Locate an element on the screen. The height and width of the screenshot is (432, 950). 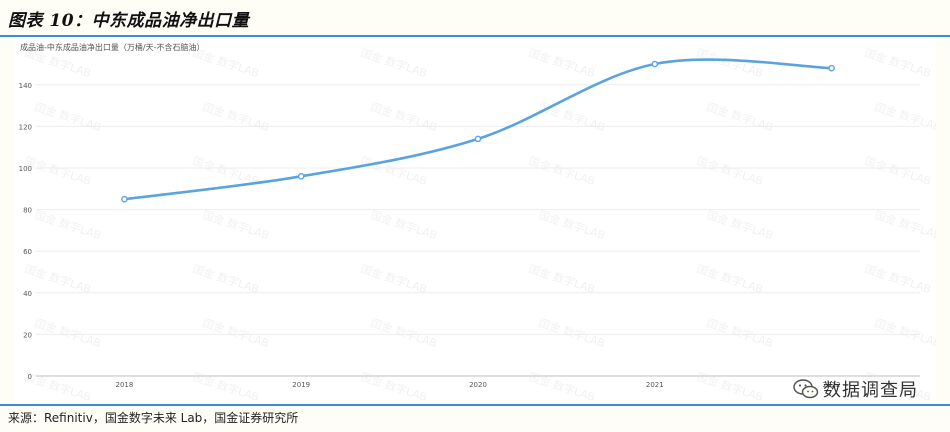
y-tick-label: 40 is located at coordinates (27, 294).